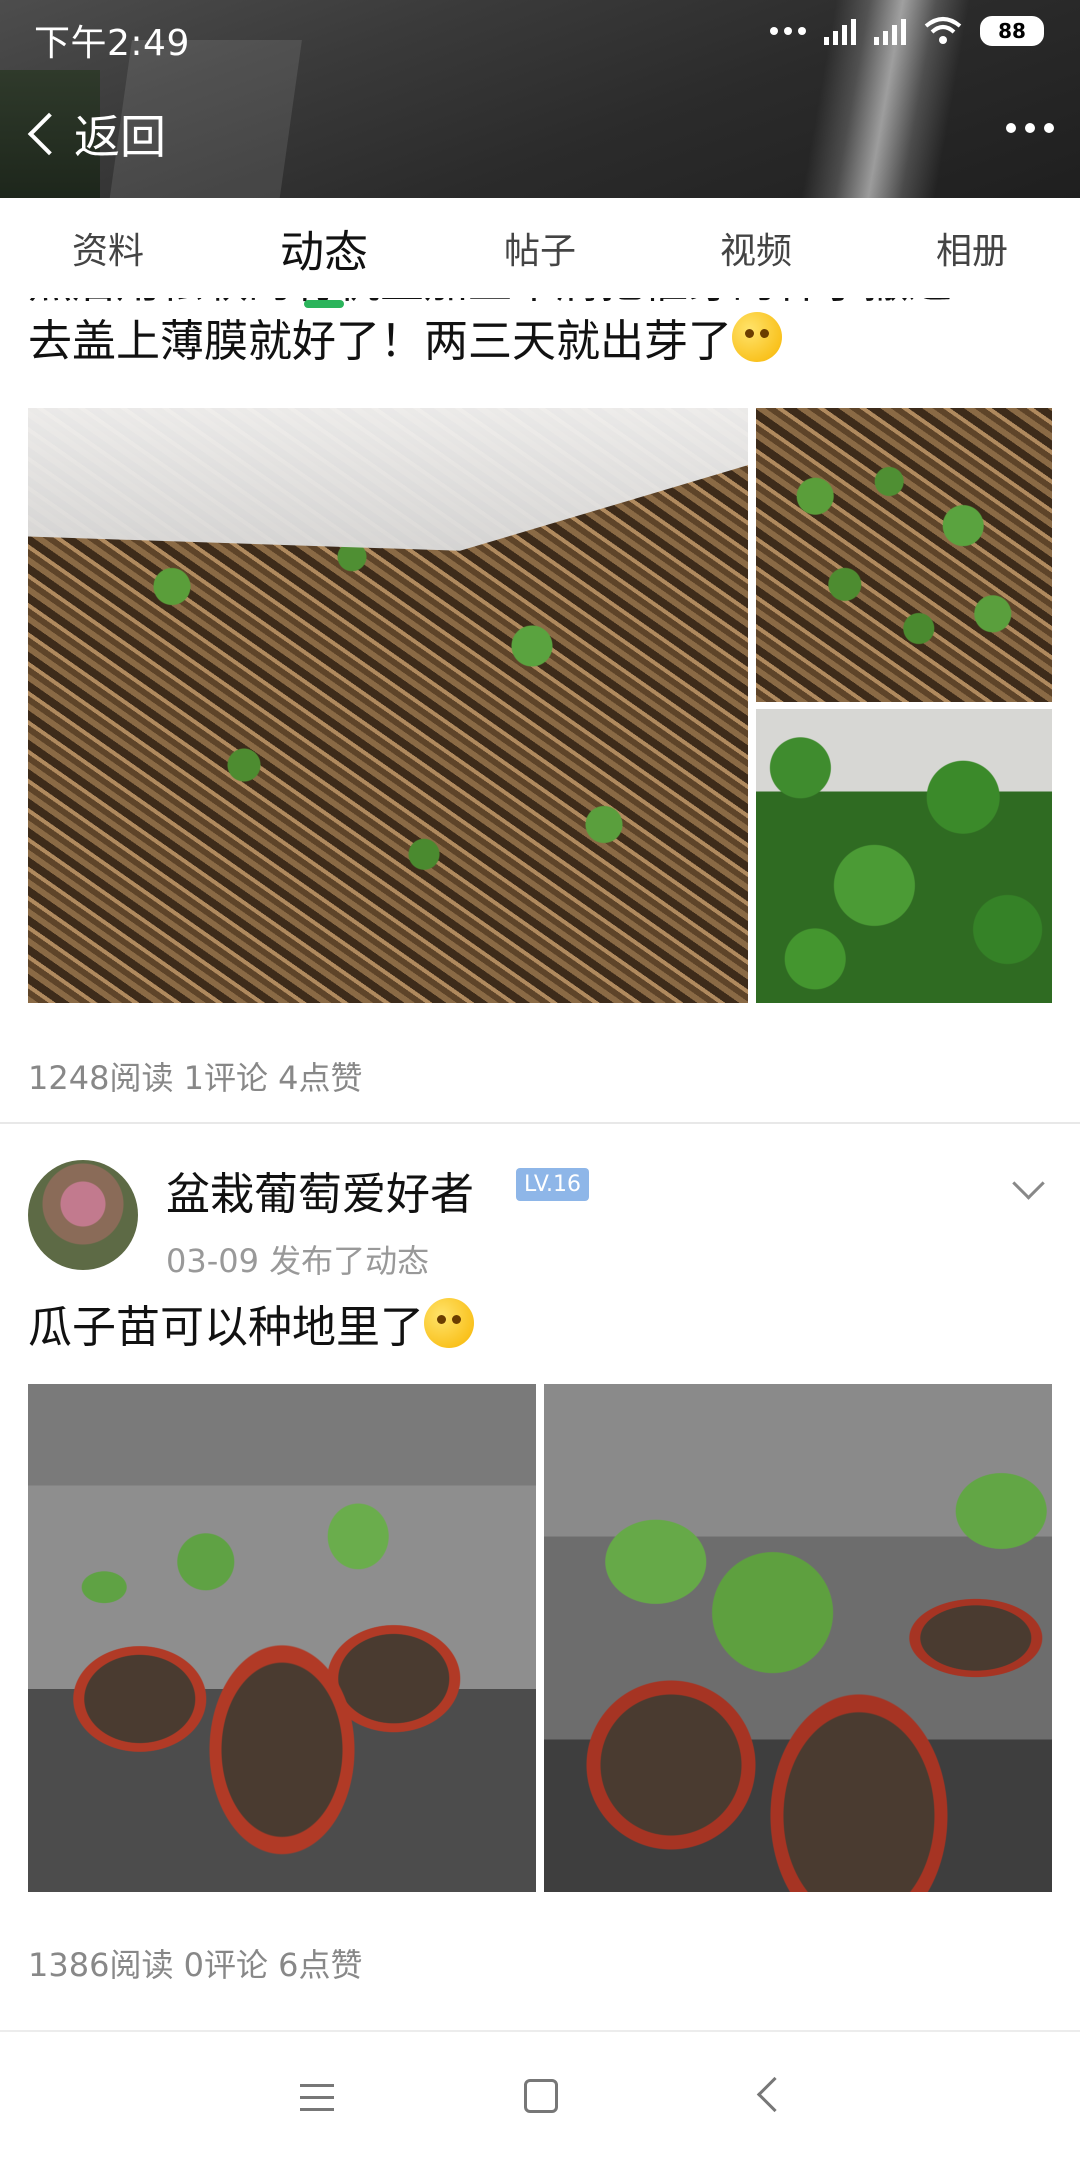 This screenshot has height=2162, width=1080. Describe the element at coordinates (195, 1965) in the screenshot. I see `post2-stats: 1386阅读 0评论 6点赞` at that location.